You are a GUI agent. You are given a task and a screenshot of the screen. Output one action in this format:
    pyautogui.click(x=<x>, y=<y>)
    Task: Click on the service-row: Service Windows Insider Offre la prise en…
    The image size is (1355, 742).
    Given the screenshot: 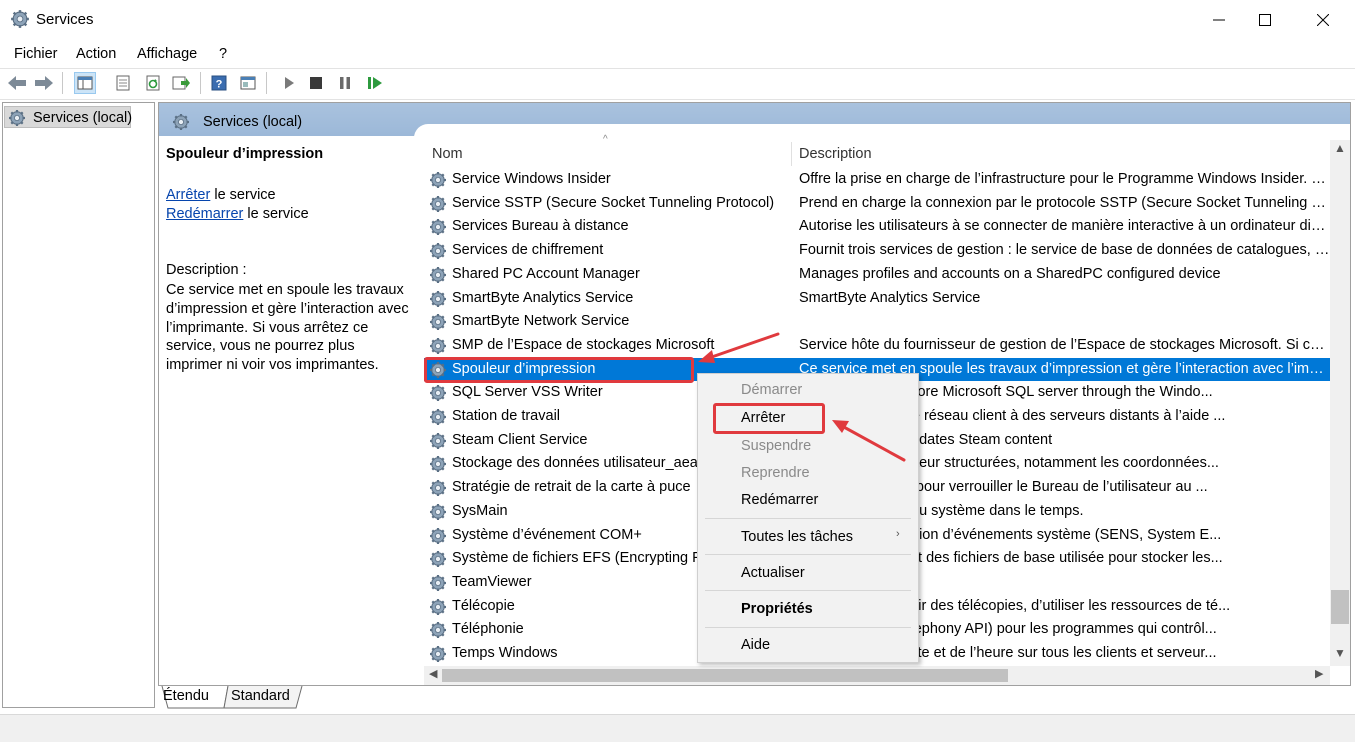 What is the action you would take?
    pyautogui.click(x=877, y=180)
    